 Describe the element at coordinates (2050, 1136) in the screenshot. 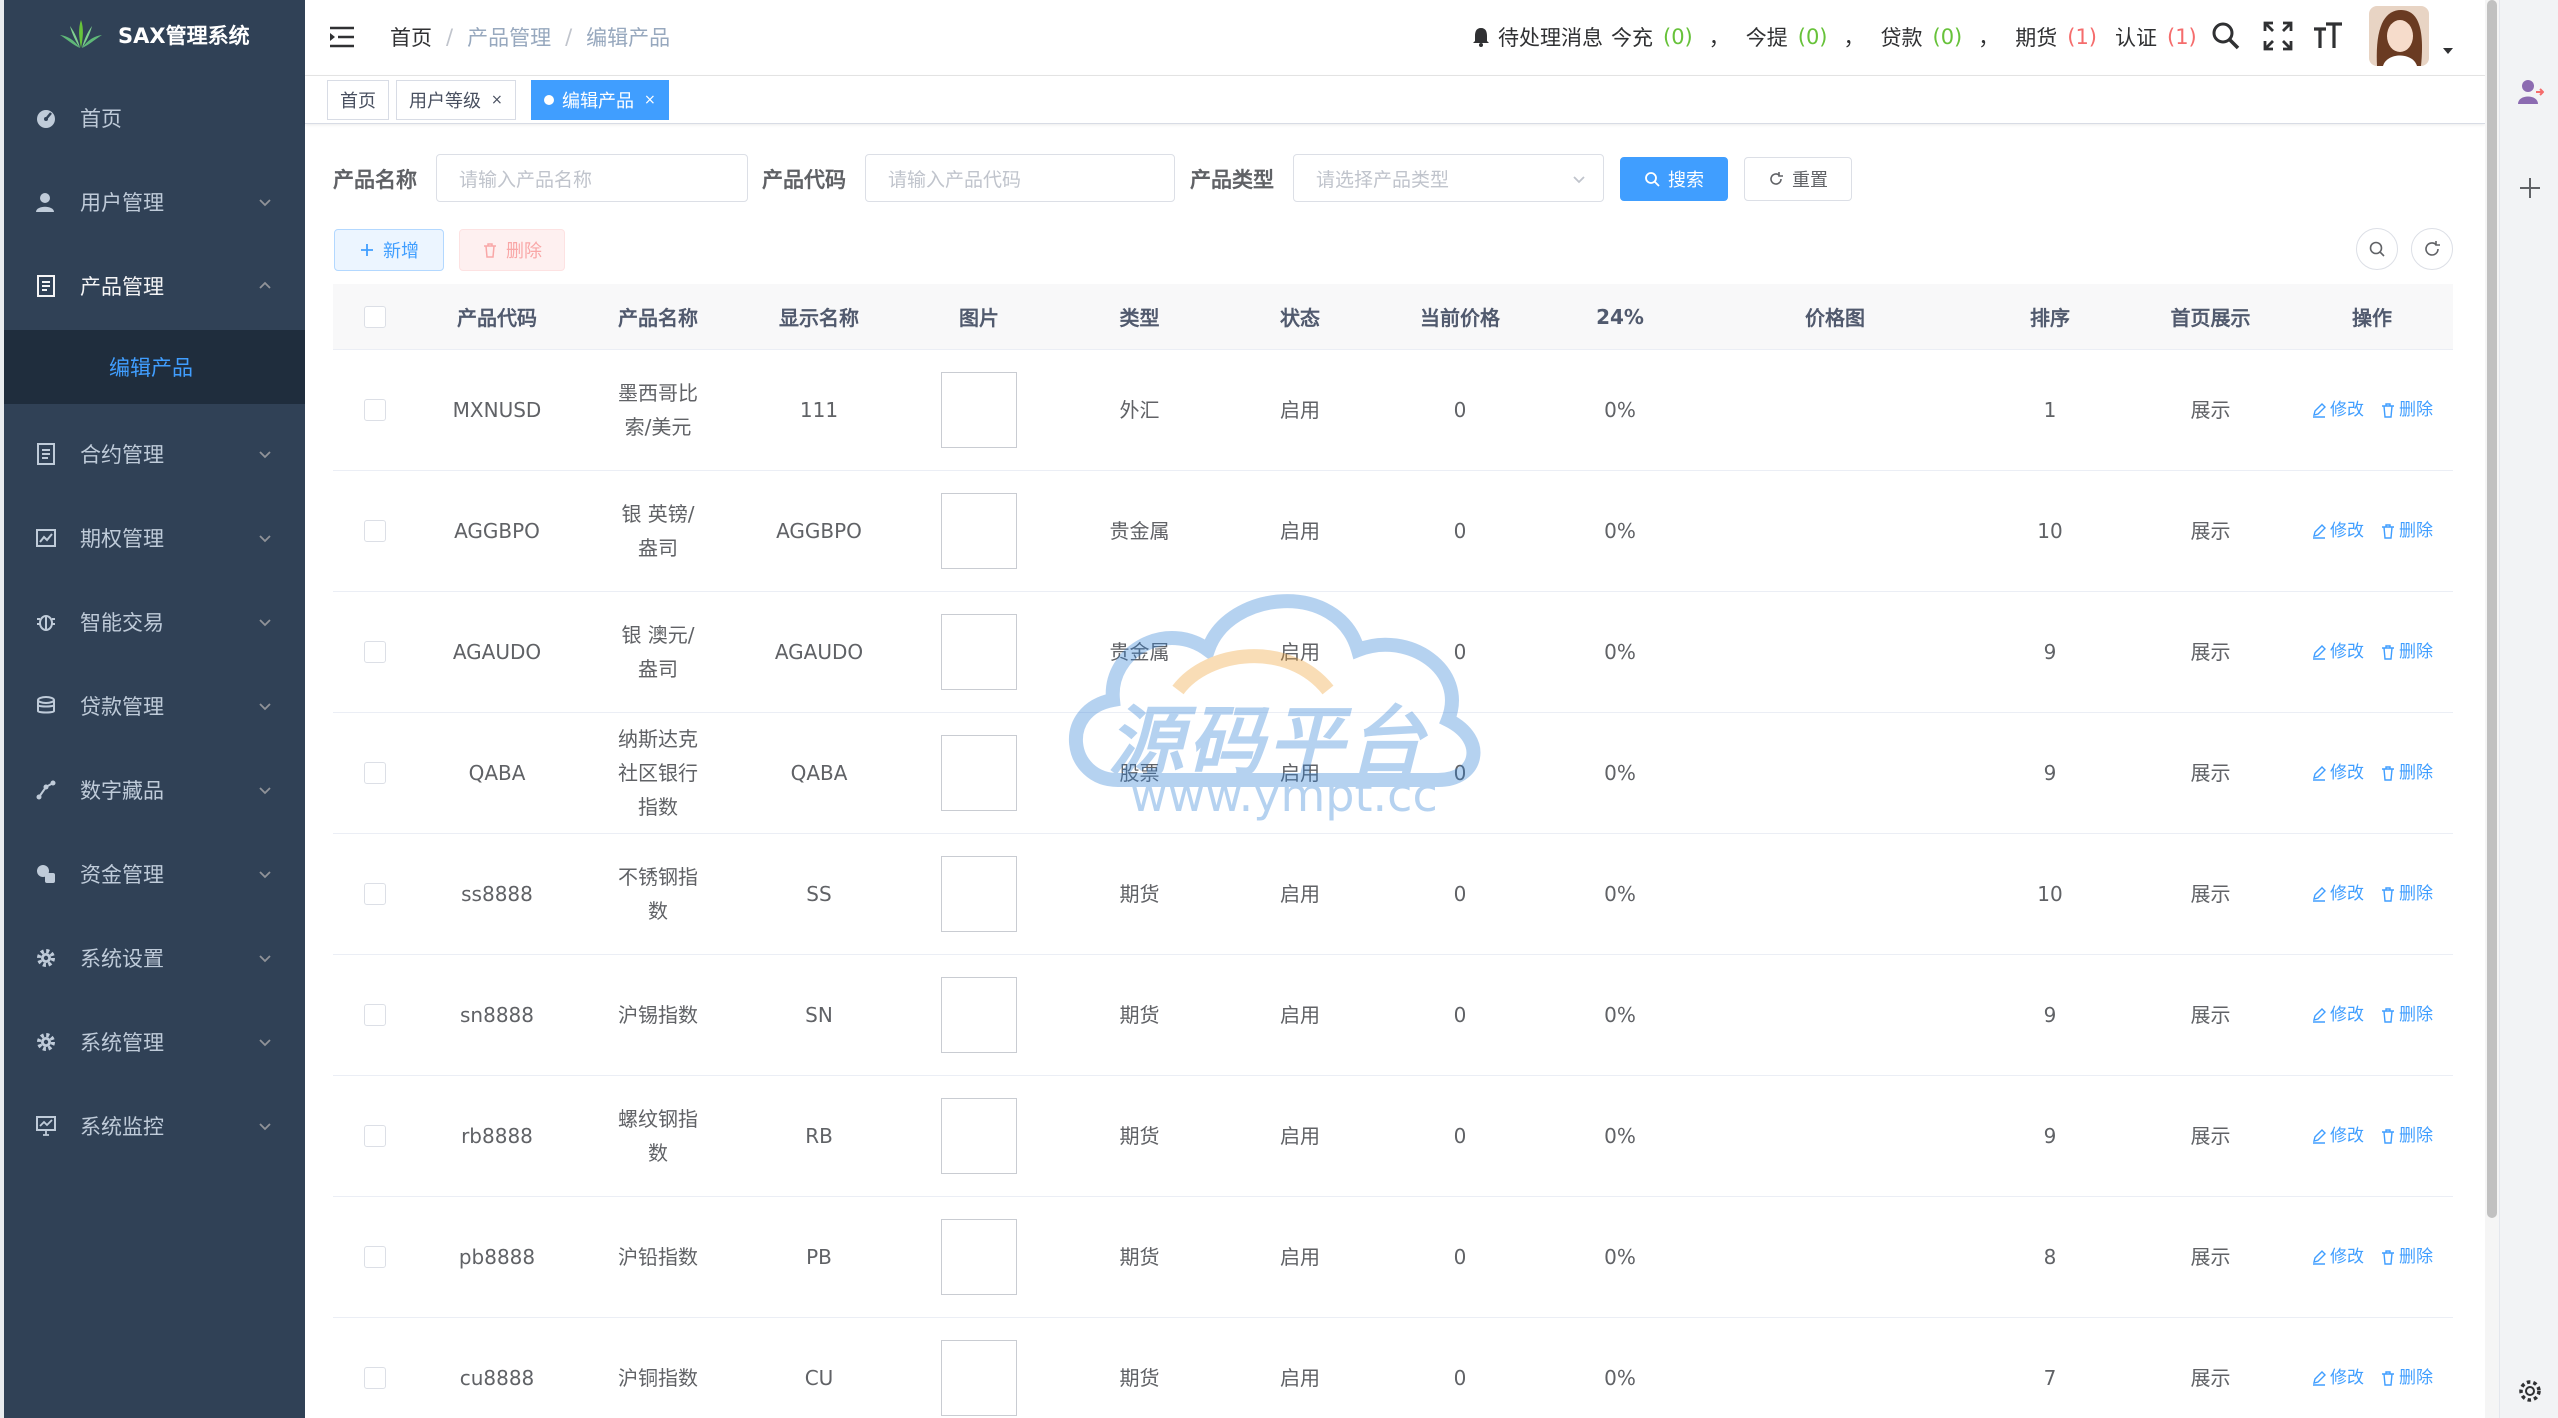

I see `cell-sort: 9` at that location.